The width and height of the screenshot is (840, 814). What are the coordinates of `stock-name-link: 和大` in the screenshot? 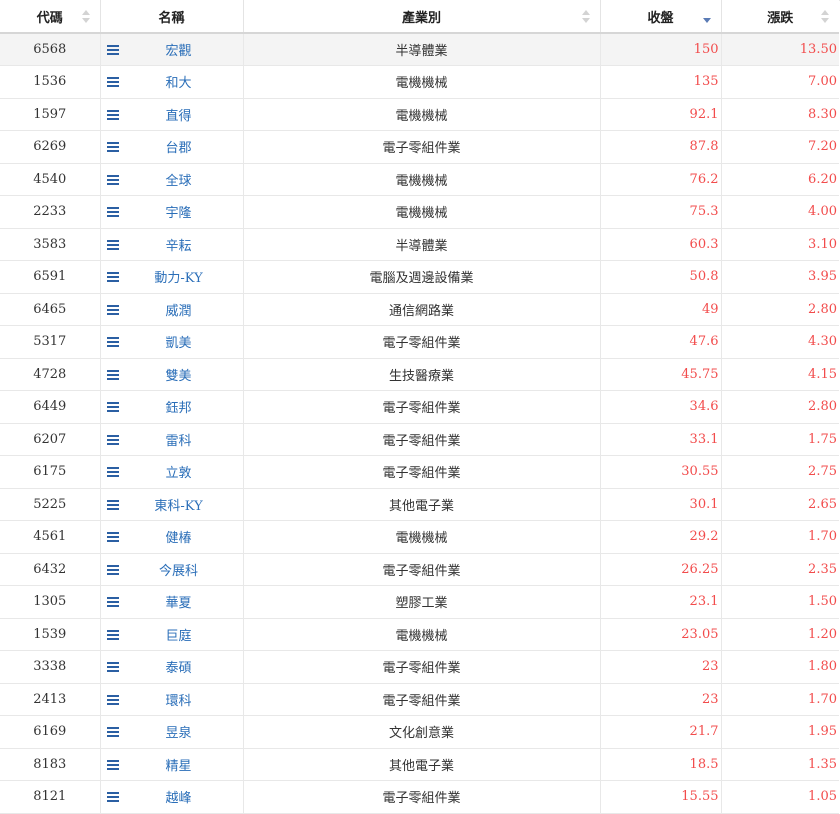 It's located at (171, 83).